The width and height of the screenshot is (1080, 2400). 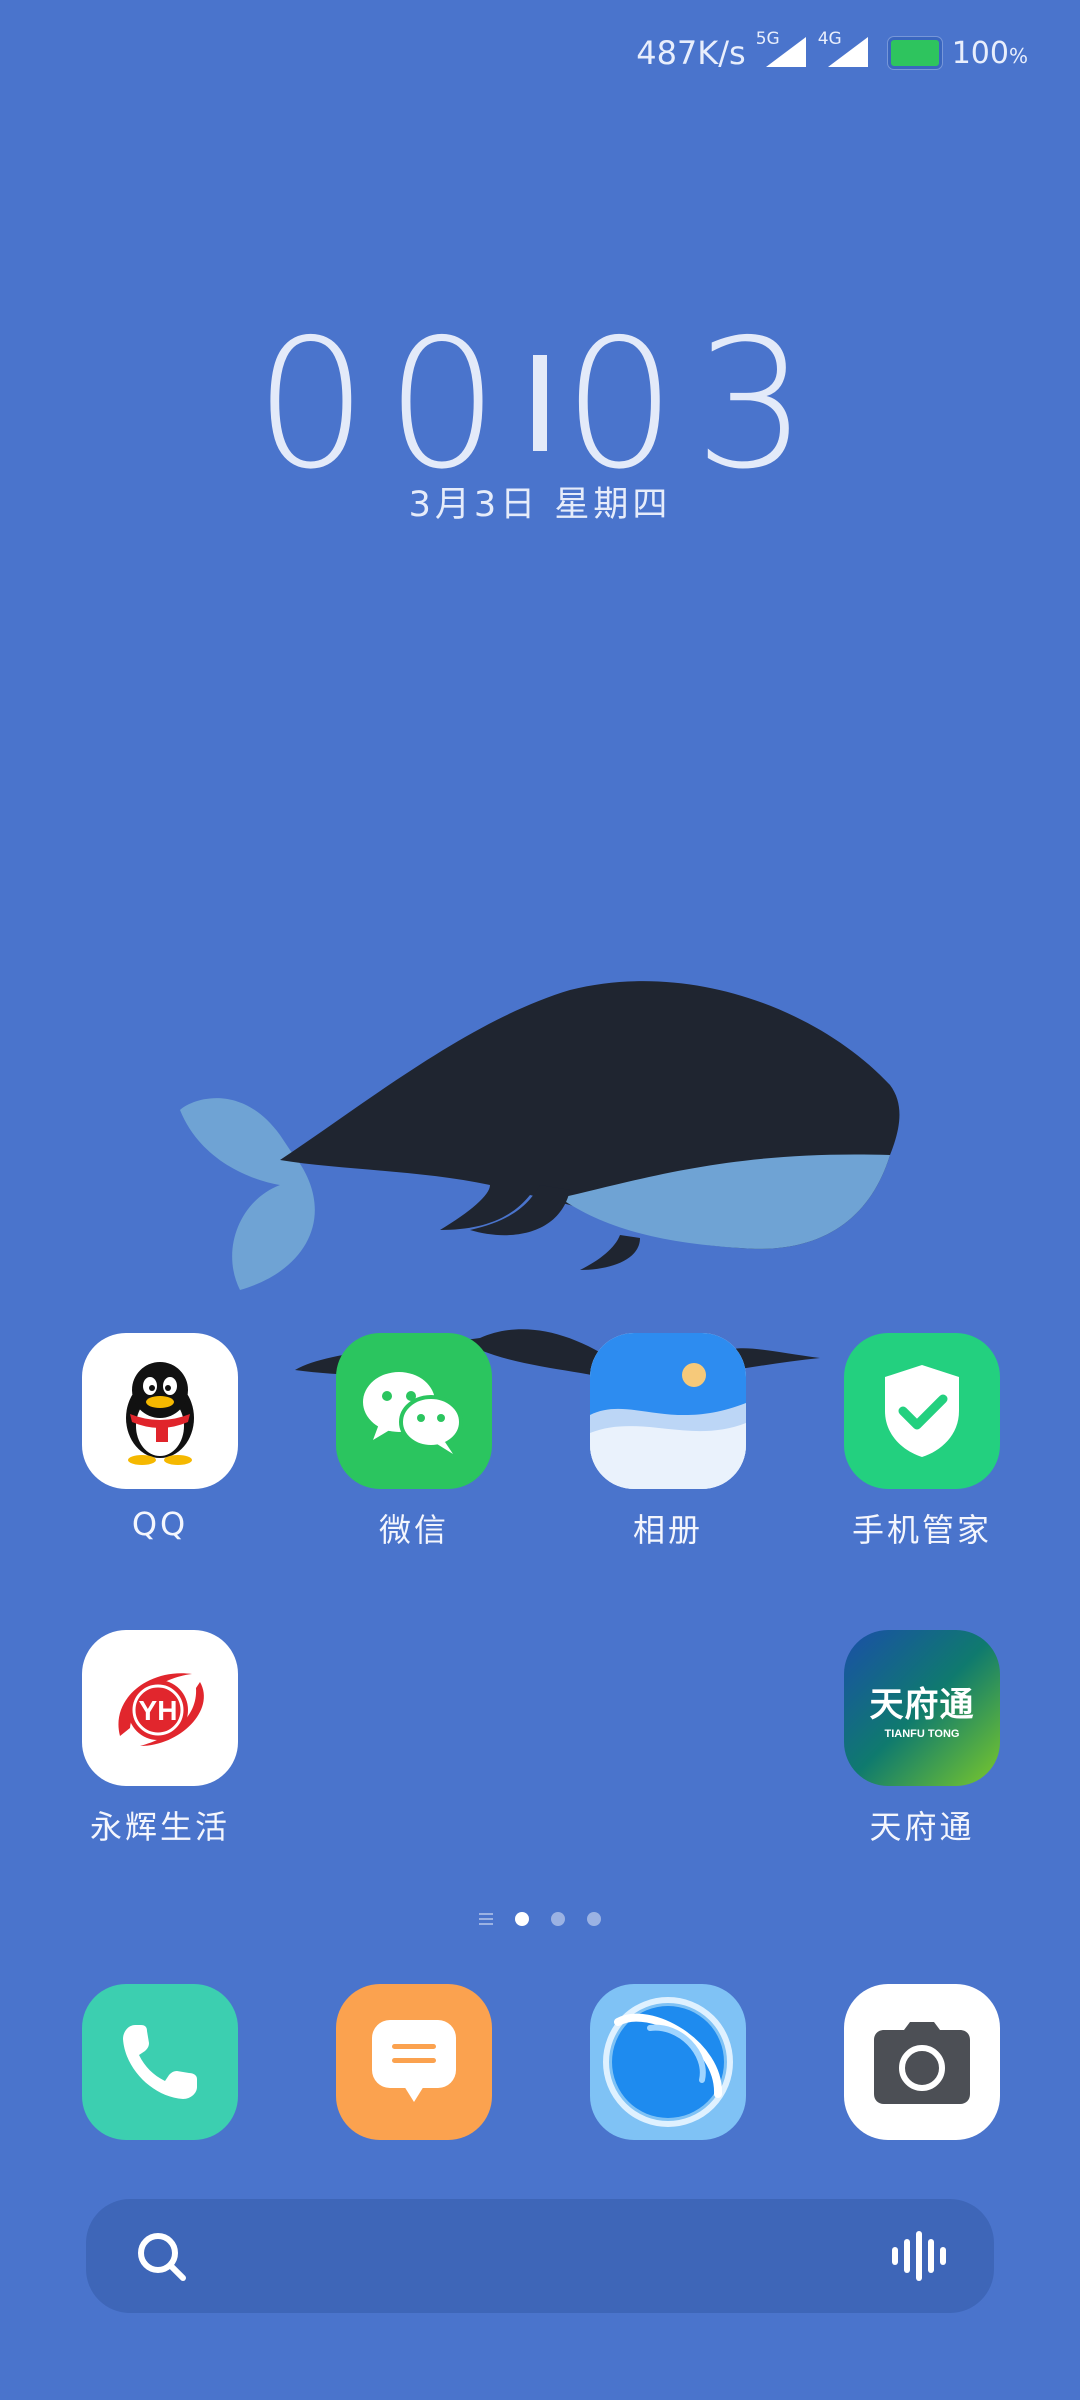 I want to click on date-label: 3月3日 星期四, so click(x=540, y=501).